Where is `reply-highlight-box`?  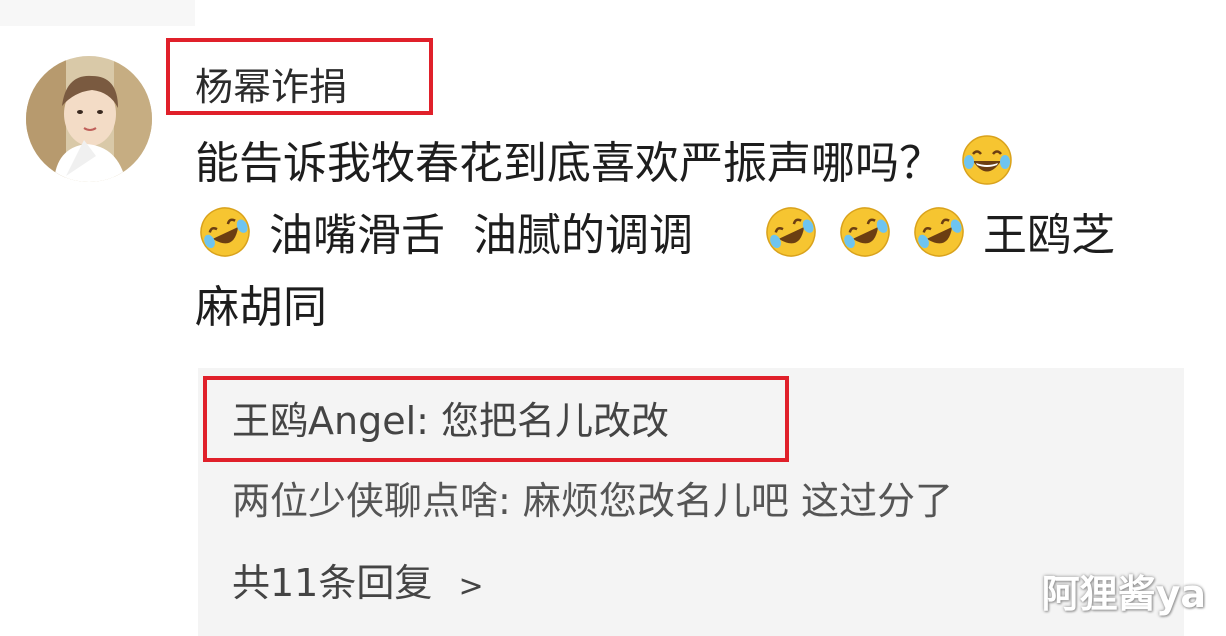
reply-highlight-box is located at coordinates (496, 419).